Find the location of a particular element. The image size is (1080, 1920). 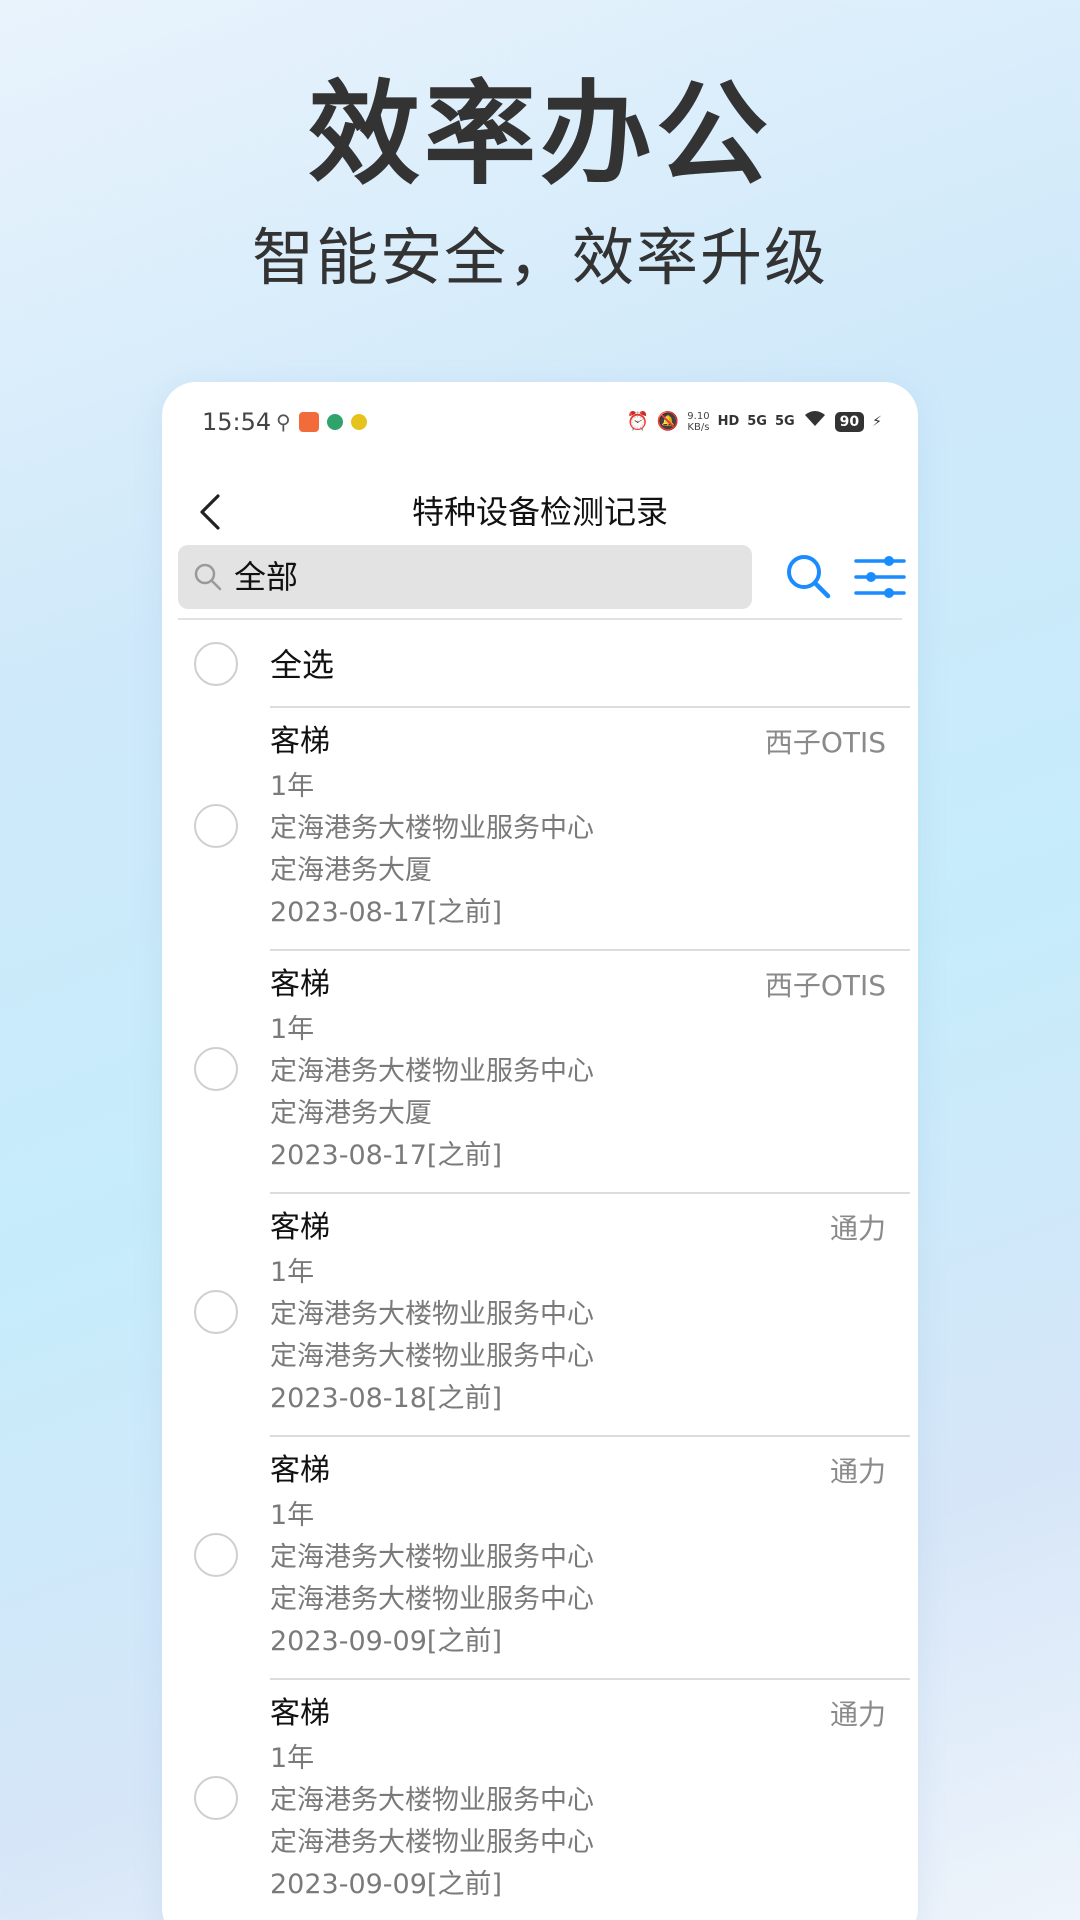

system-status-icons: ⏰ 🔕 9.10 KB/s HD 5G 5G 90 ⚡ is located at coordinates (754, 421).